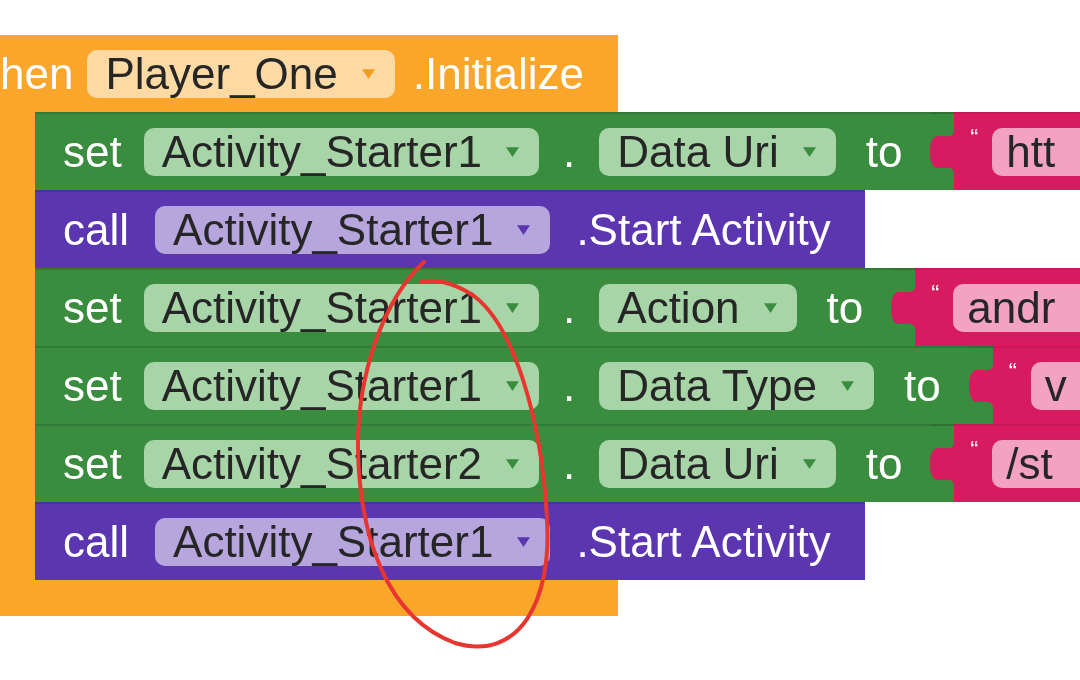 This screenshot has height=680, width=1080. I want to click on text-field: v, so click(1055, 386).